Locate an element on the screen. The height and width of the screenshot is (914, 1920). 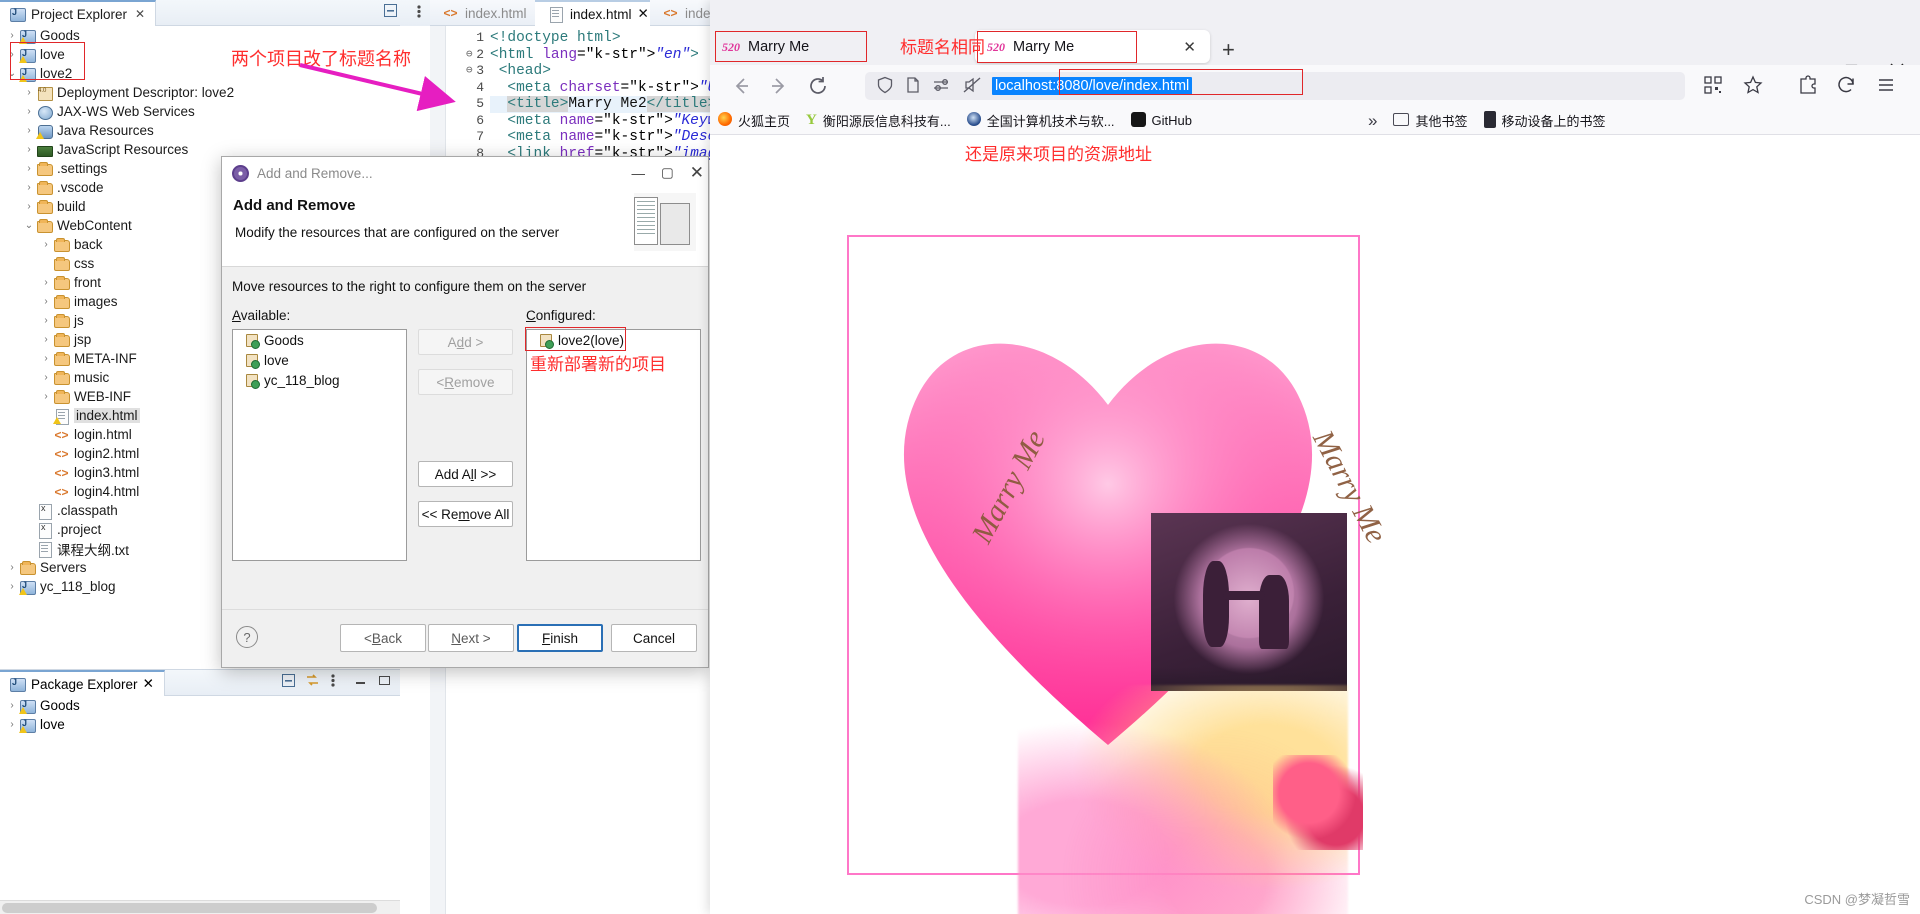
add-button: Add > is located at coordinates (465, 342).